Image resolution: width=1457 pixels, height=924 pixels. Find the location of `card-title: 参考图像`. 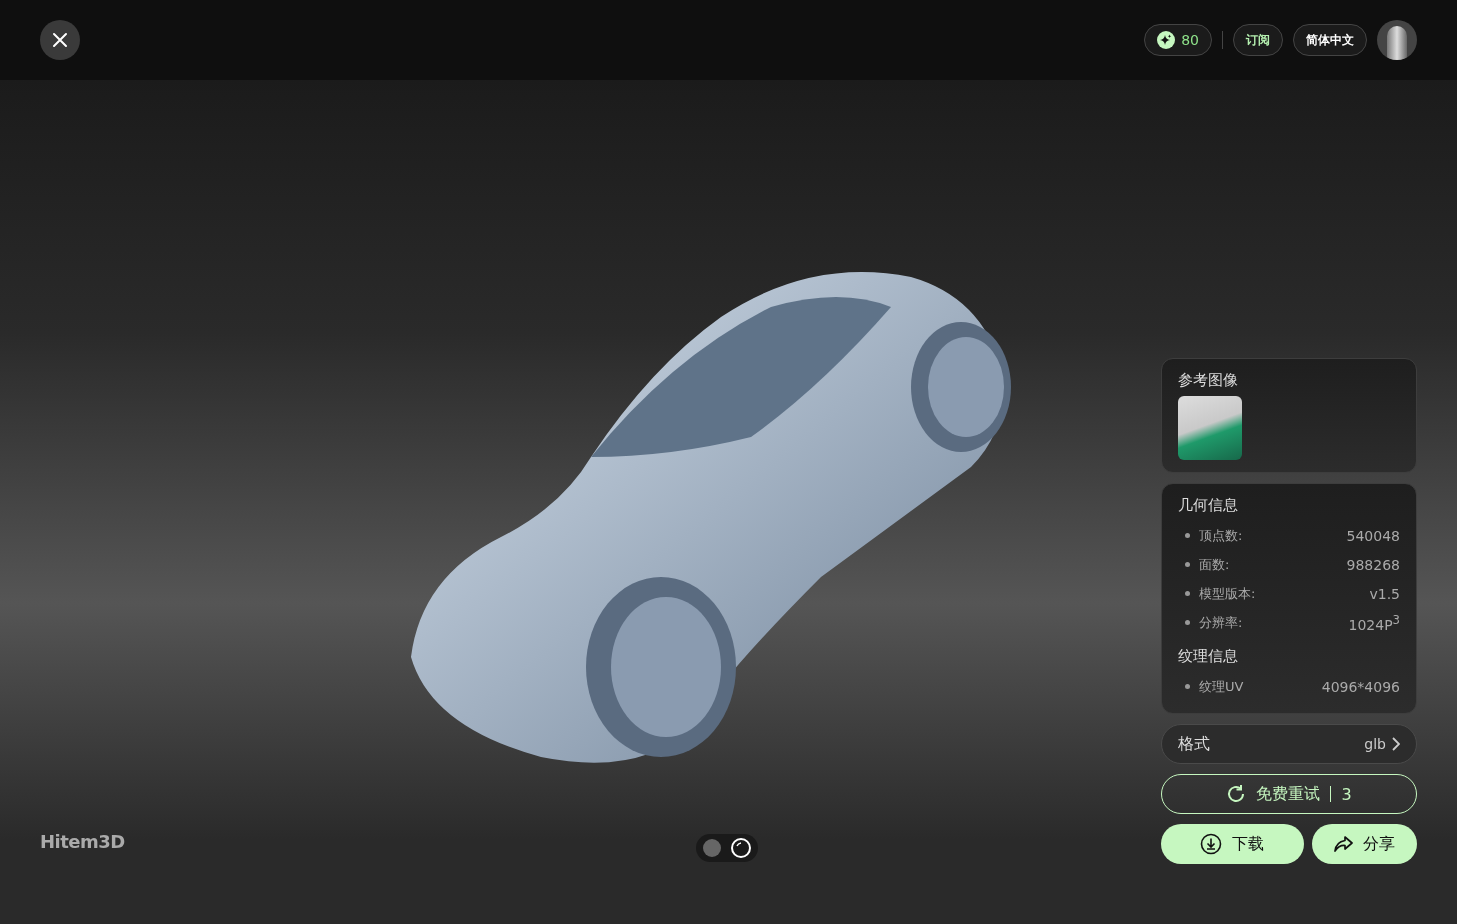

card-title: 参考图像 is located at coordinates (1208, 380).